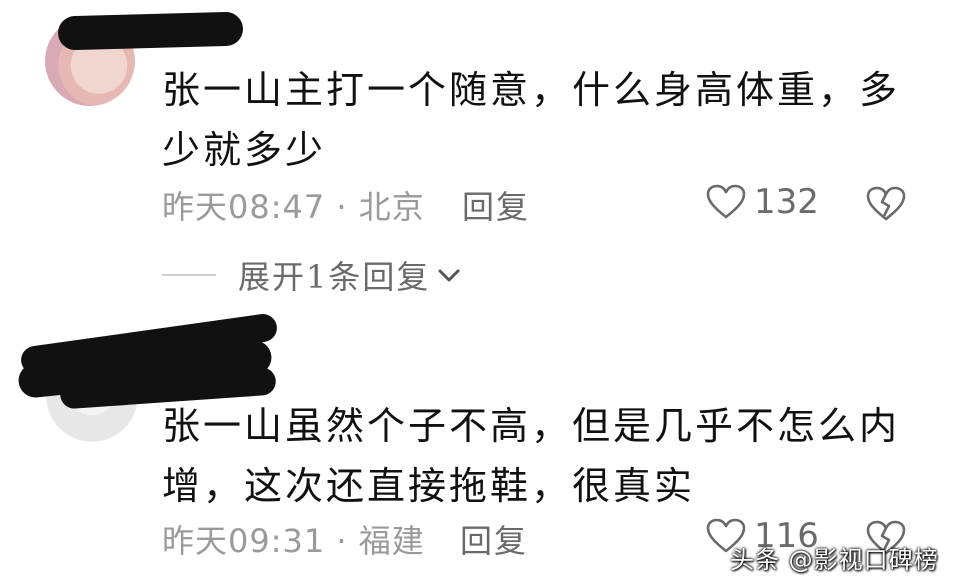 The height and width of the screenshot is (584, 960). What do you see at coordinates (886, 204) in the screenshot?
I see `broken-heart-icon` at bounding box center [886, 204].